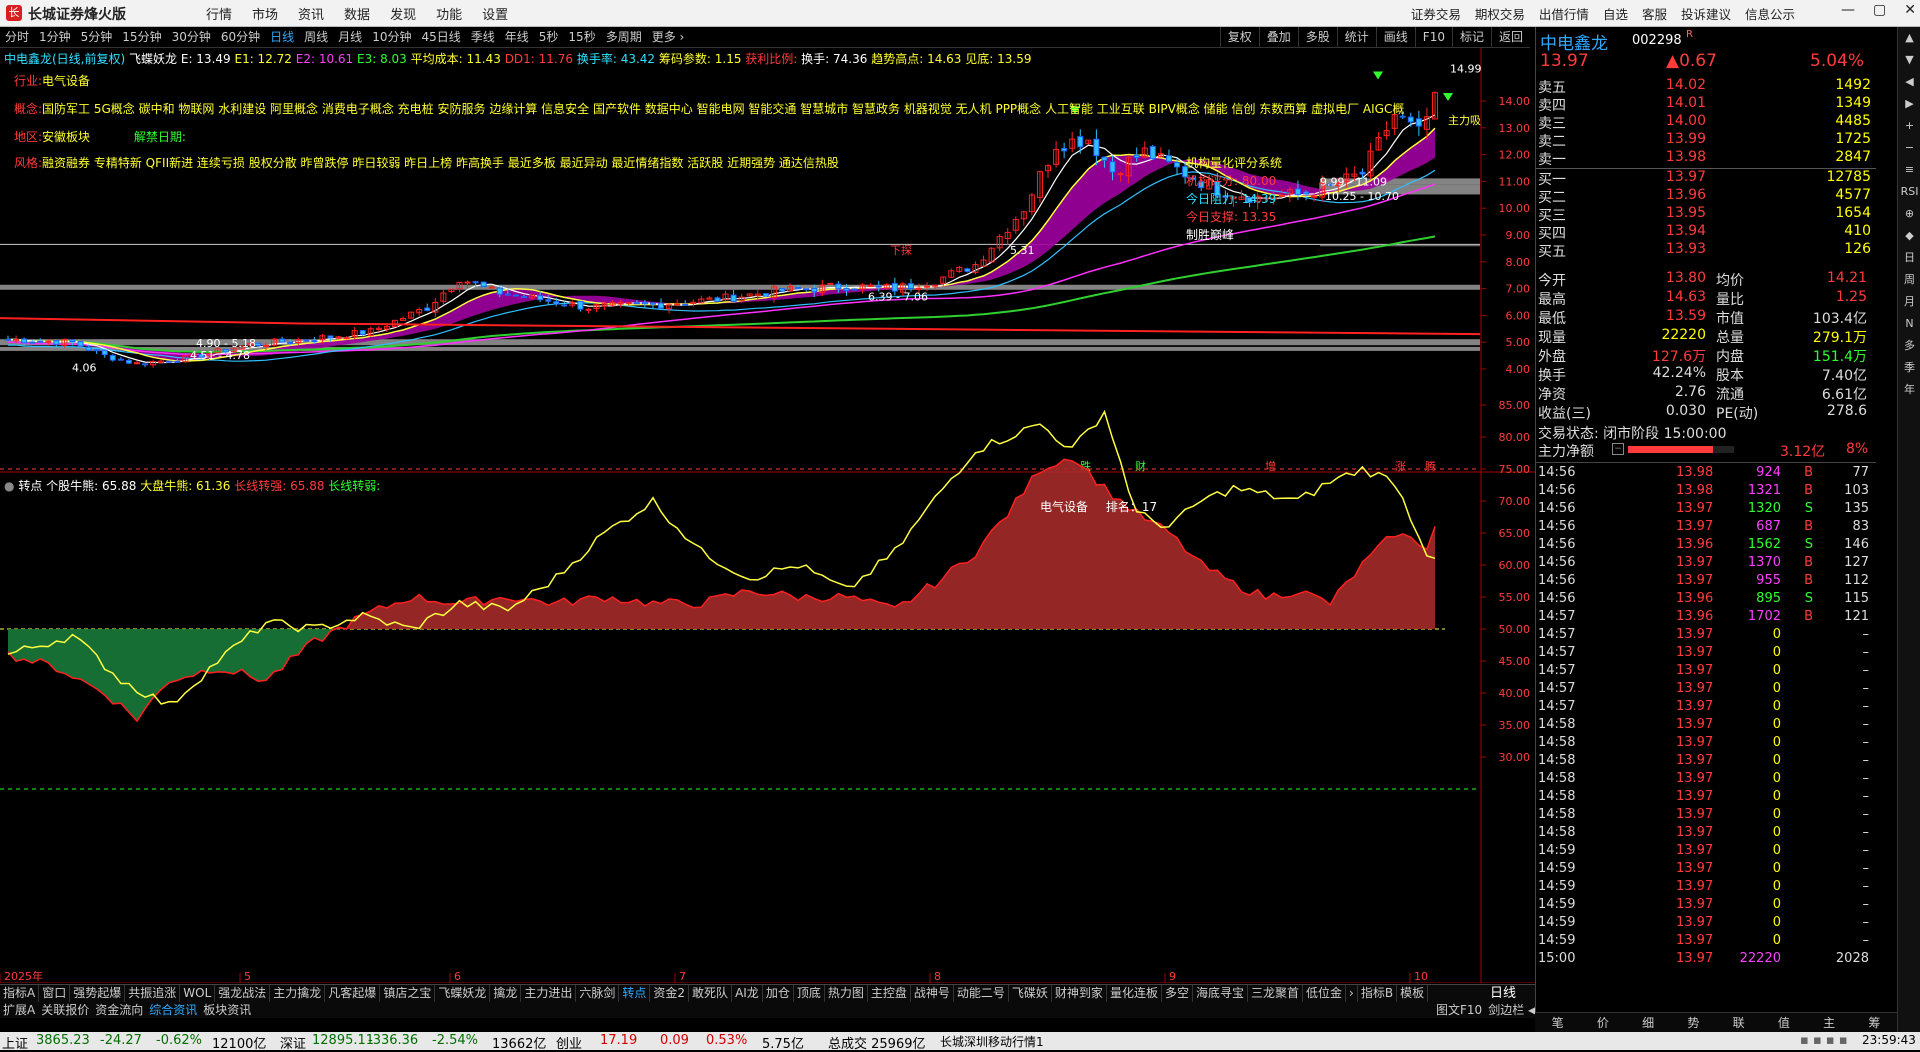  I want to click on period-tab: 45日线, so click(440, 37).